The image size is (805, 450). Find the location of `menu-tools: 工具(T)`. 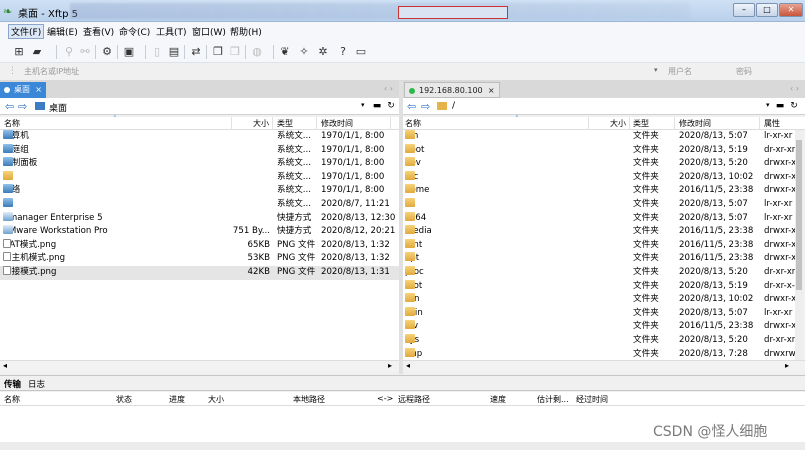

menu-tools: 工具(T) is located at coordinates (171, 31).